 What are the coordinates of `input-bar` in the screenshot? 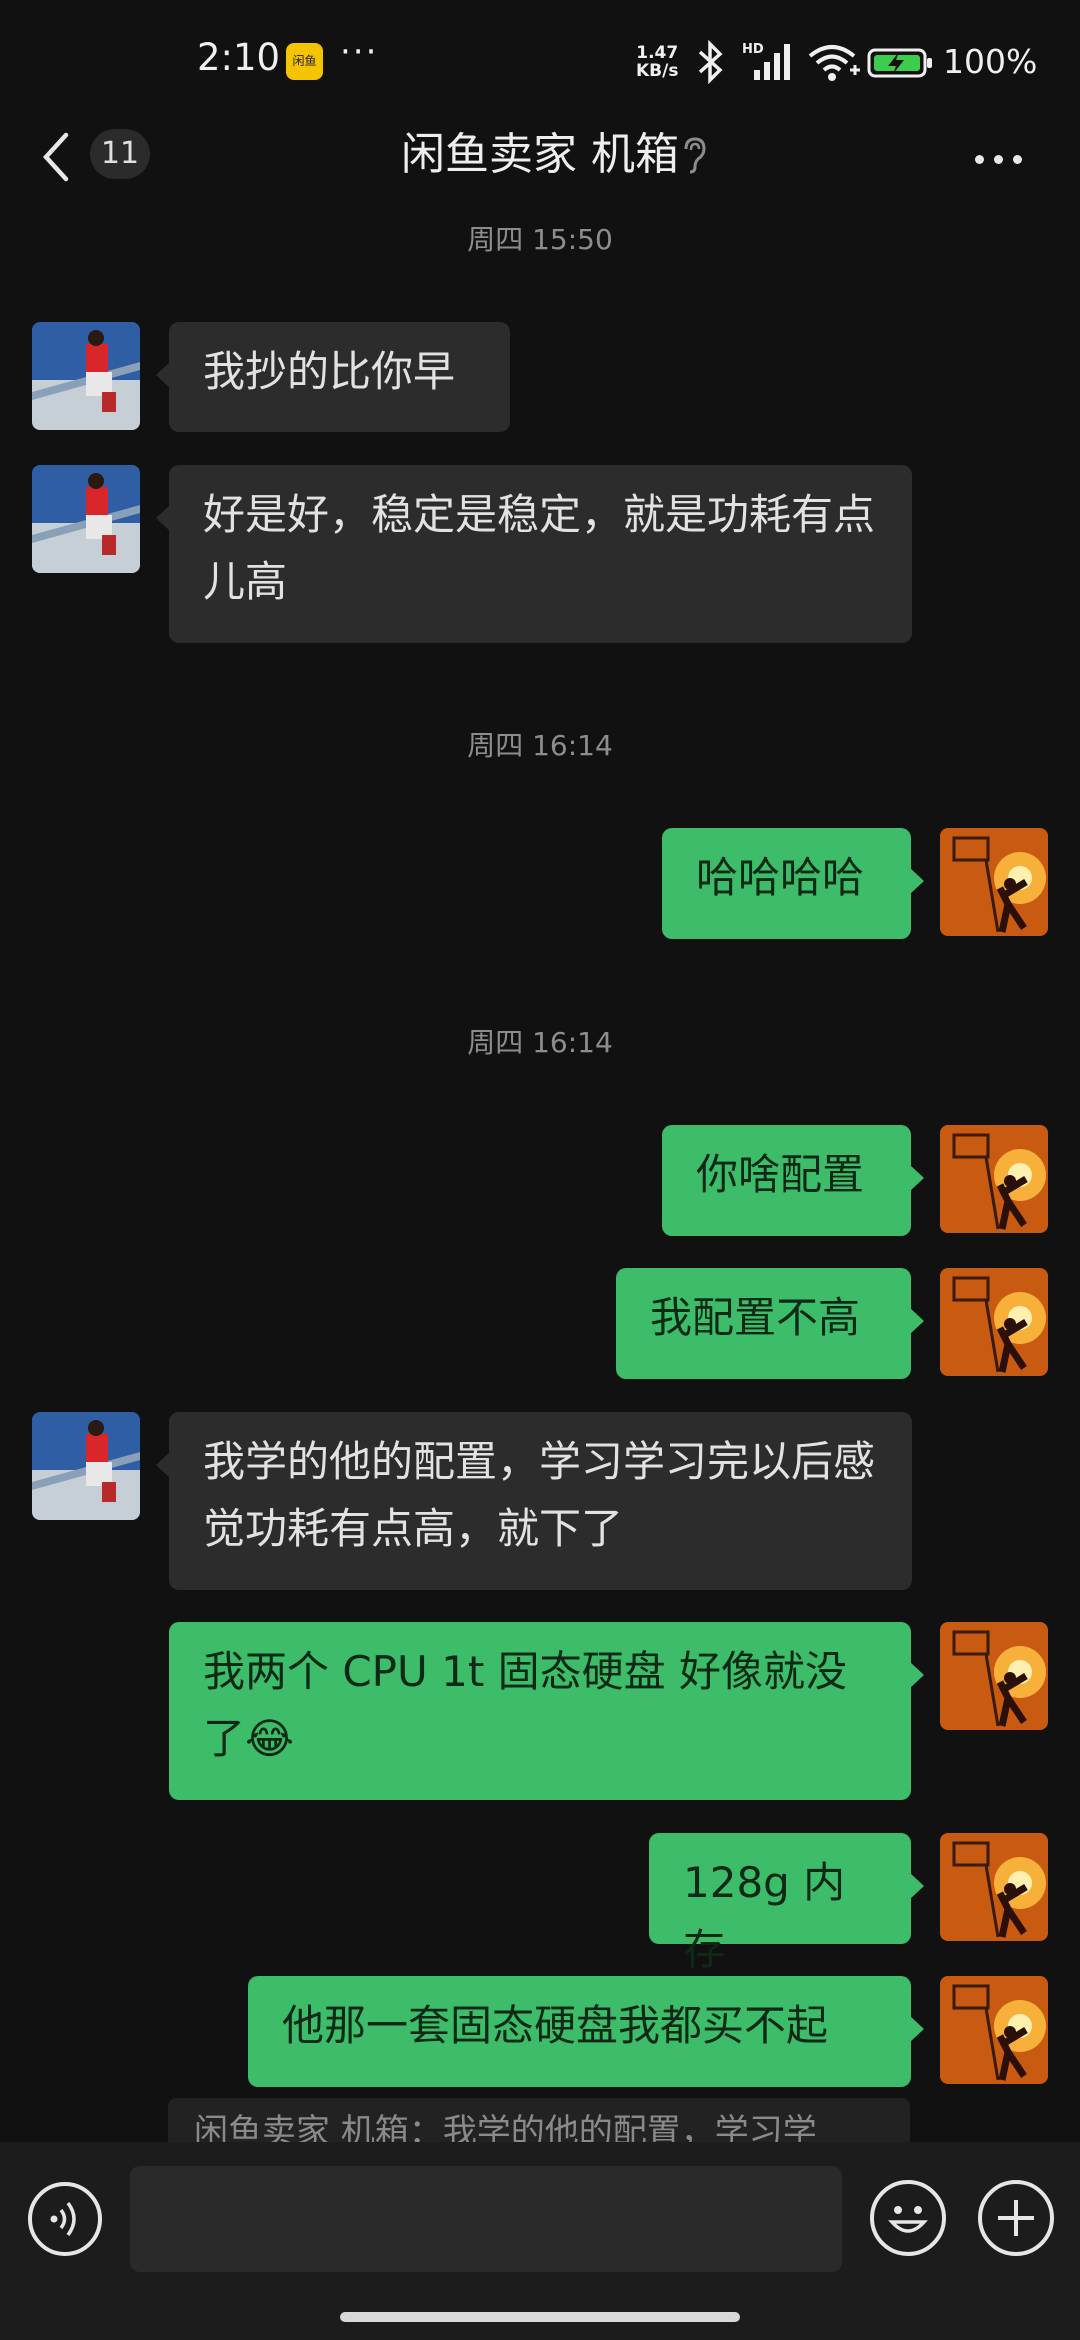 It's located at (540, 2241).